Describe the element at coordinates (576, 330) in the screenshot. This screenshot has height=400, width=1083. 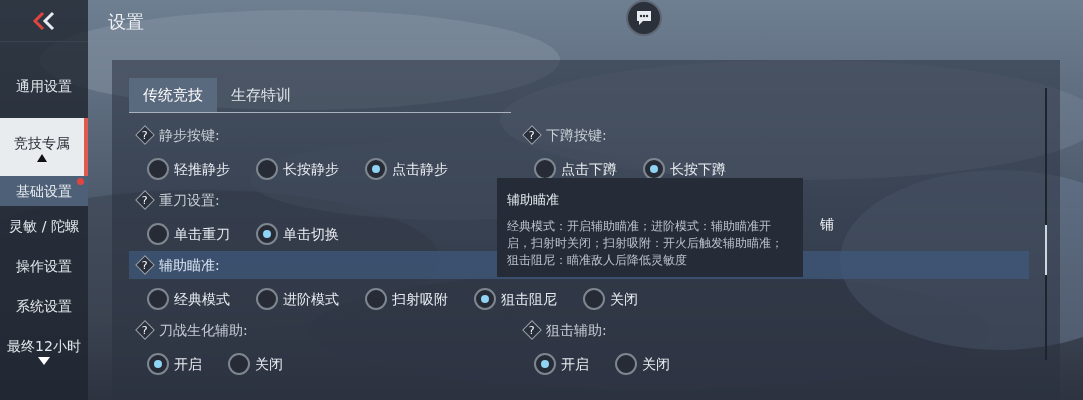
I see `setting-label: 狙击辅助:` at that location.